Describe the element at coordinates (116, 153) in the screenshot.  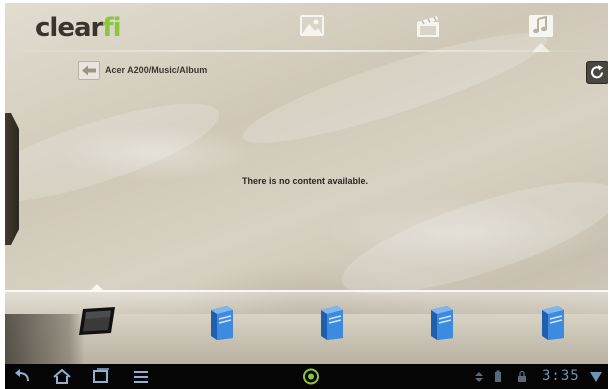
I see `background-wave` at that location.